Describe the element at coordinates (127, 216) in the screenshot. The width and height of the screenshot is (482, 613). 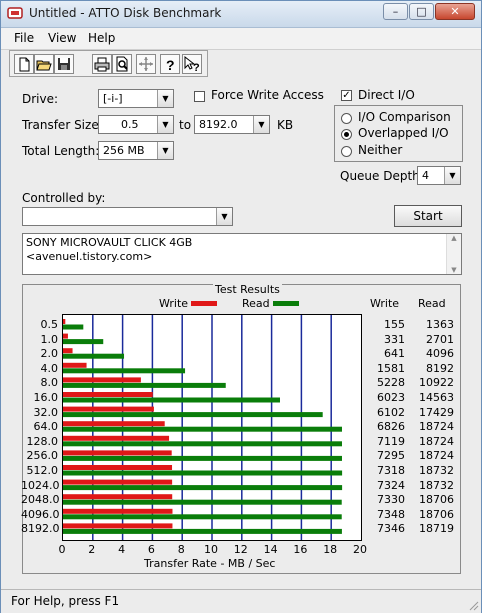
I see `controlled-by-select: ▼` at that location.